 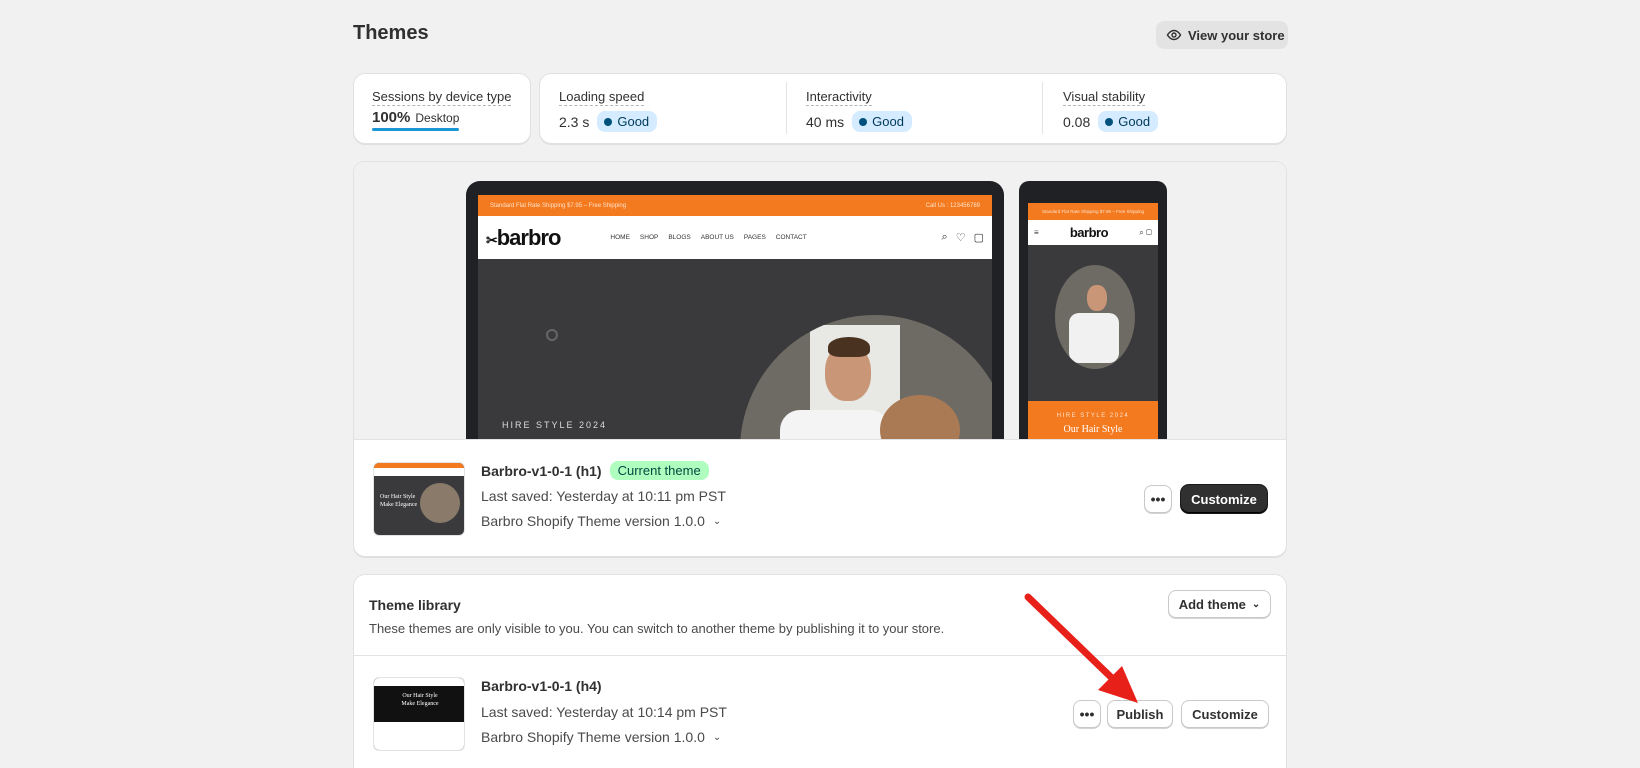 What do you see at coordinates (791, 237) in the screenshot?
I see `preview-nav-item: CONTACT` at bounding box center [791, 237].